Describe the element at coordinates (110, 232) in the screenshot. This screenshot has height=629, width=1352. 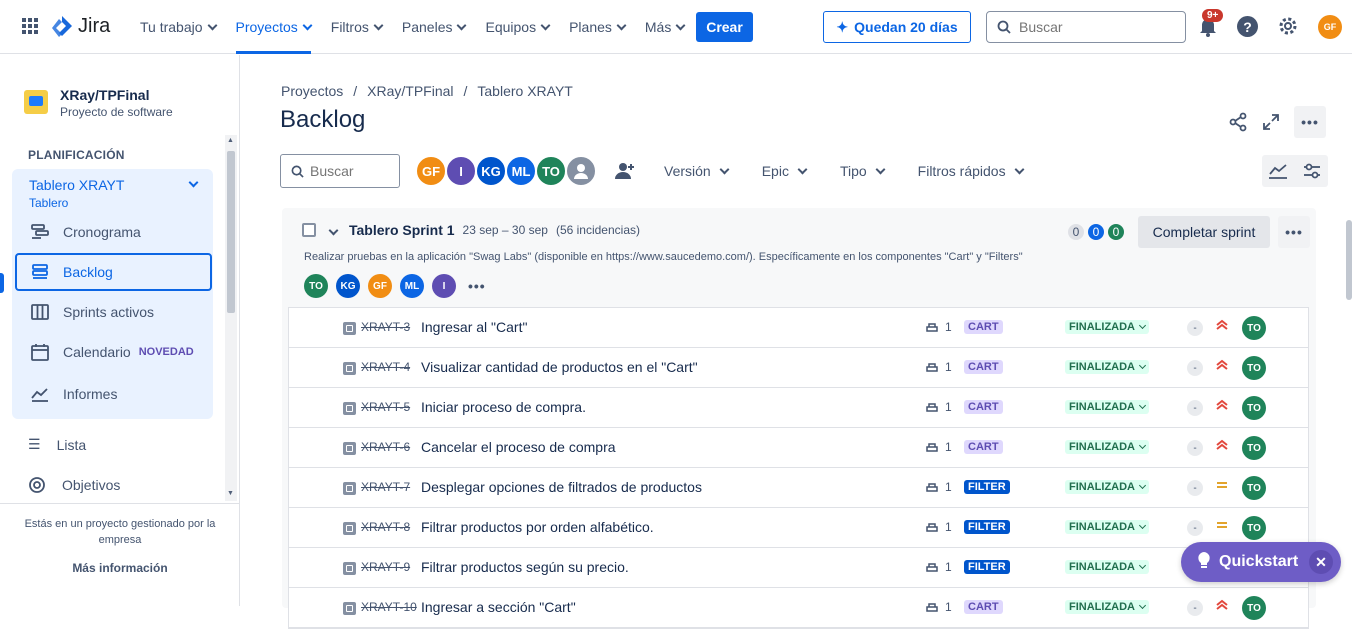
I see `sidebar-item-cronograma: Cronograma` at that location.